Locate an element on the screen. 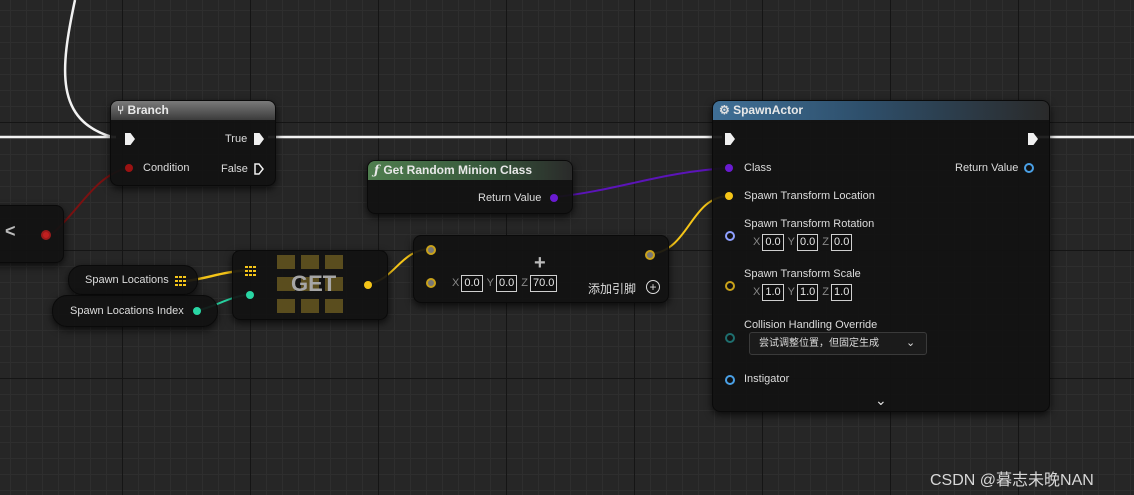 This screenshot has height=495, width=1134. vector-add-node: + X 0.0 Y 0.0 Z 70.0 添加引脚 + is located at coordinates (541, 269).